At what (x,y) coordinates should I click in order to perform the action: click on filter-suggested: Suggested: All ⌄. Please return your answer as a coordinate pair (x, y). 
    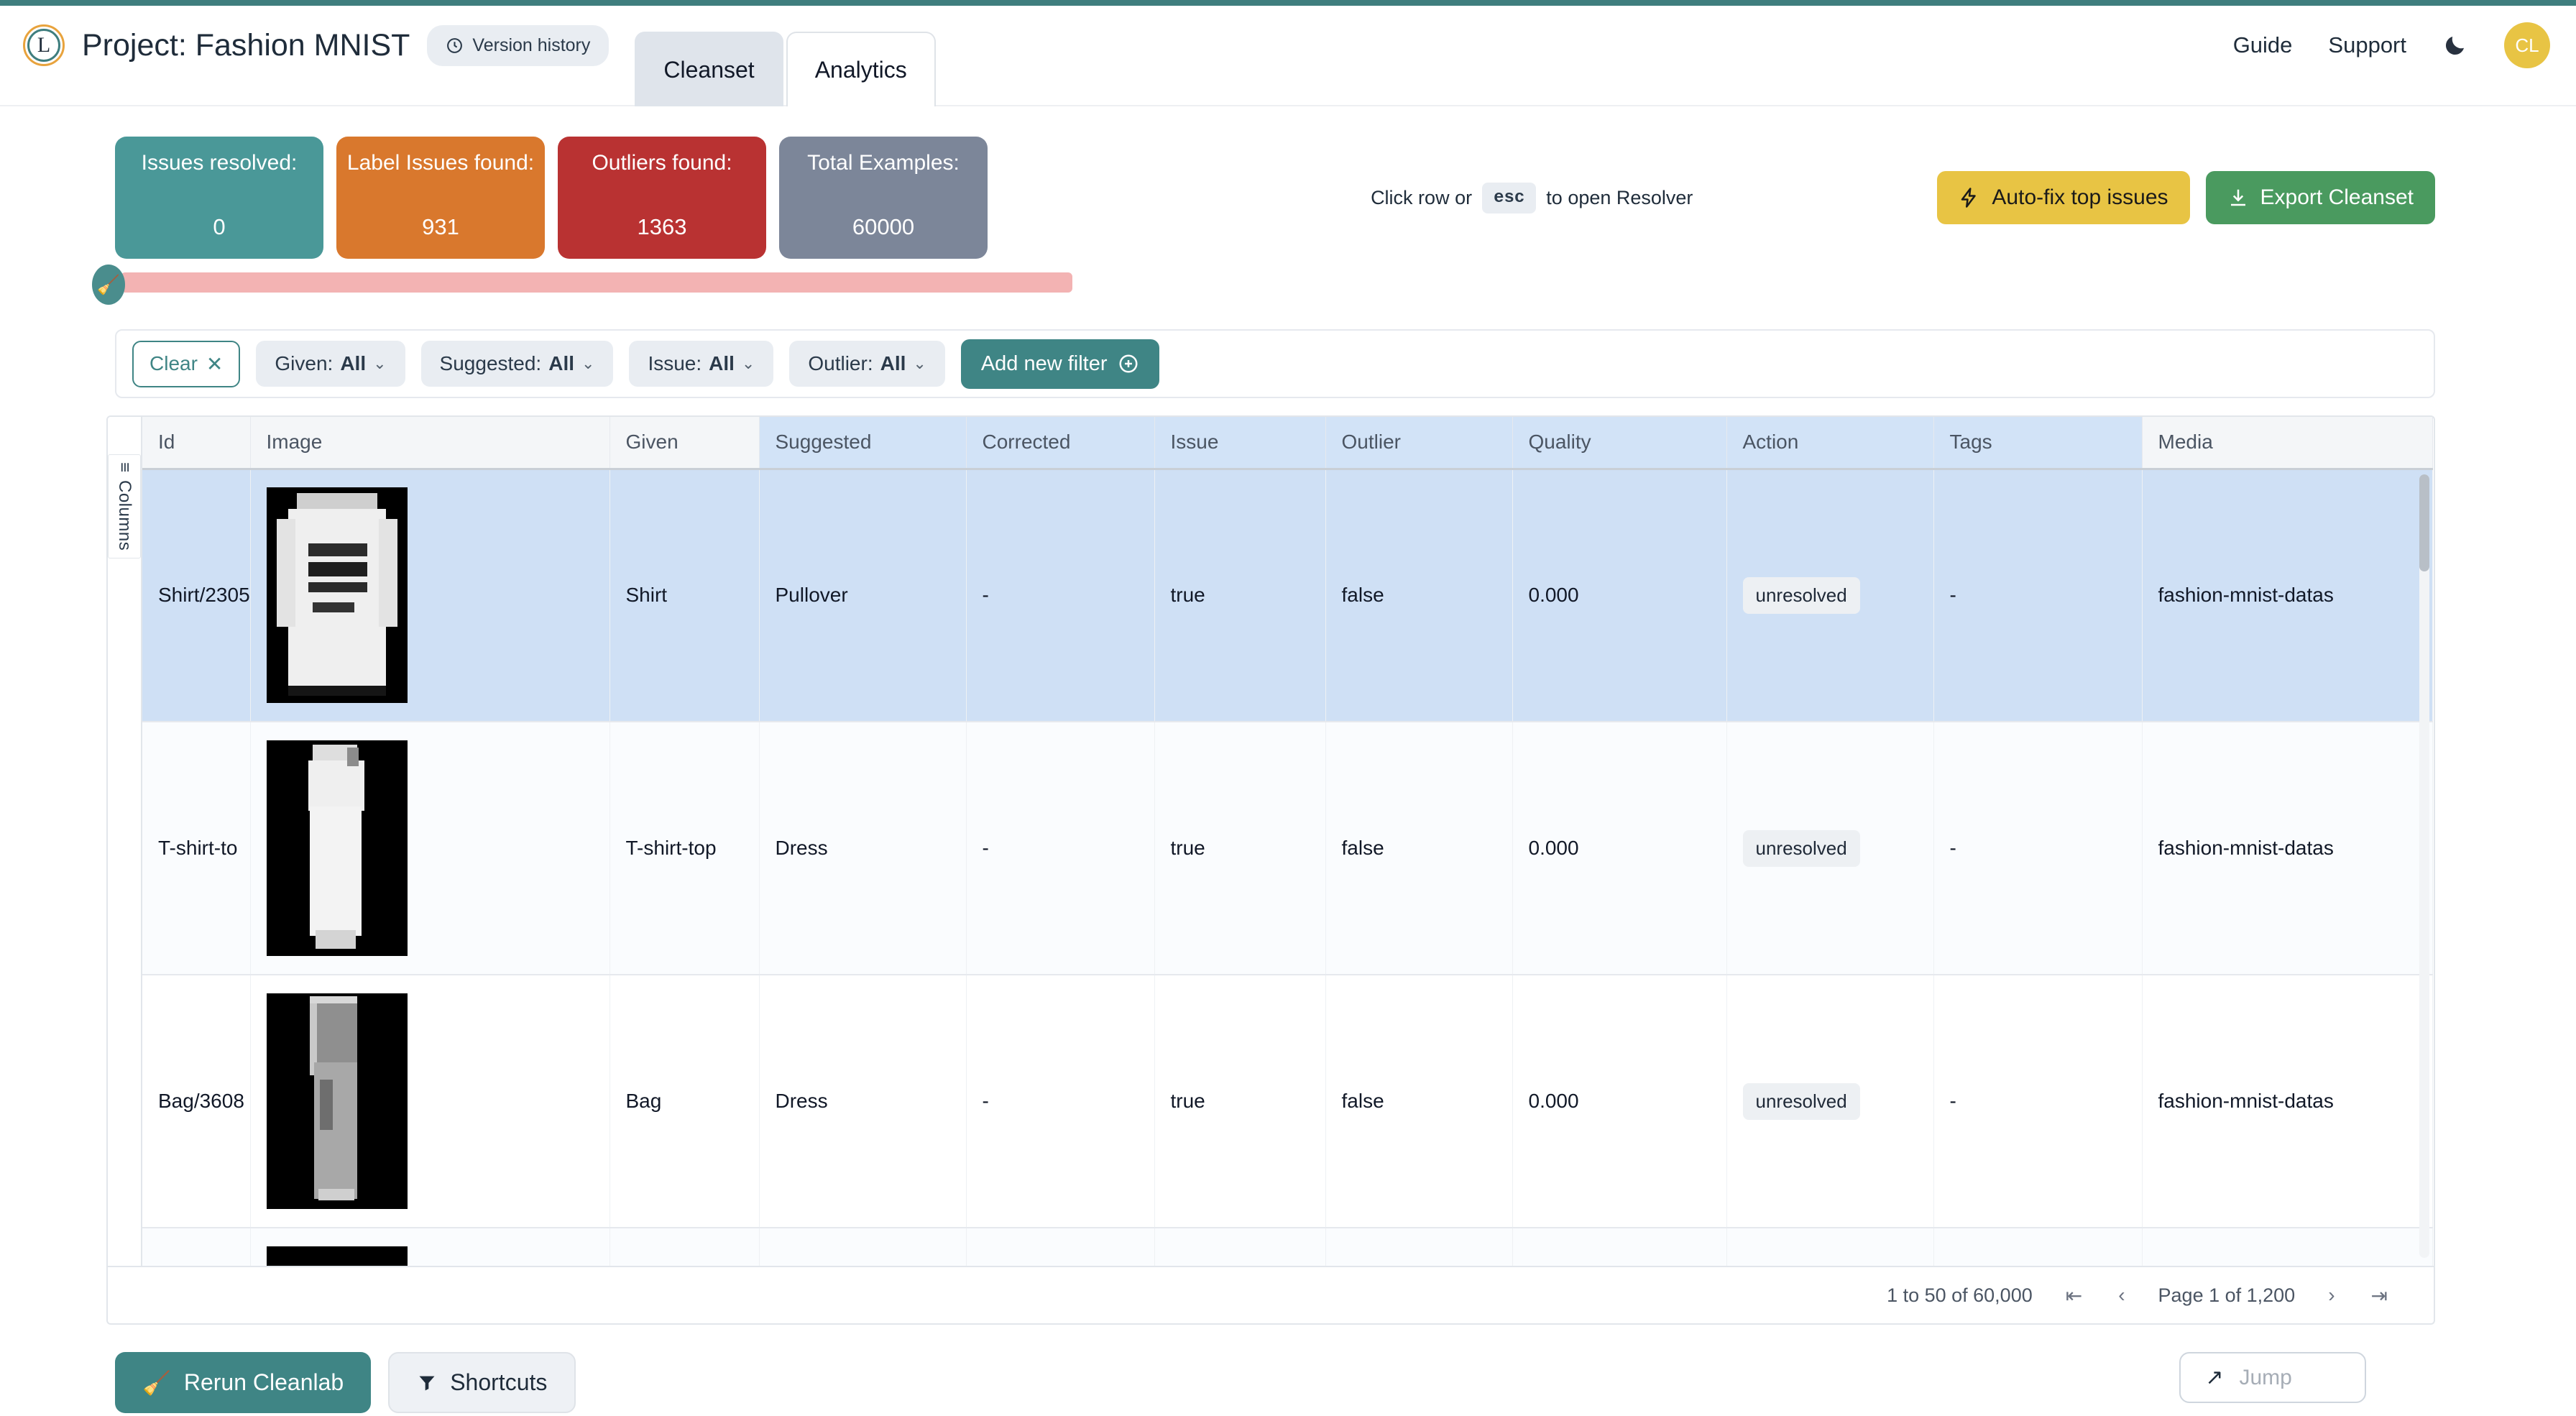
    Looking at the image, I should click on (517, 364).